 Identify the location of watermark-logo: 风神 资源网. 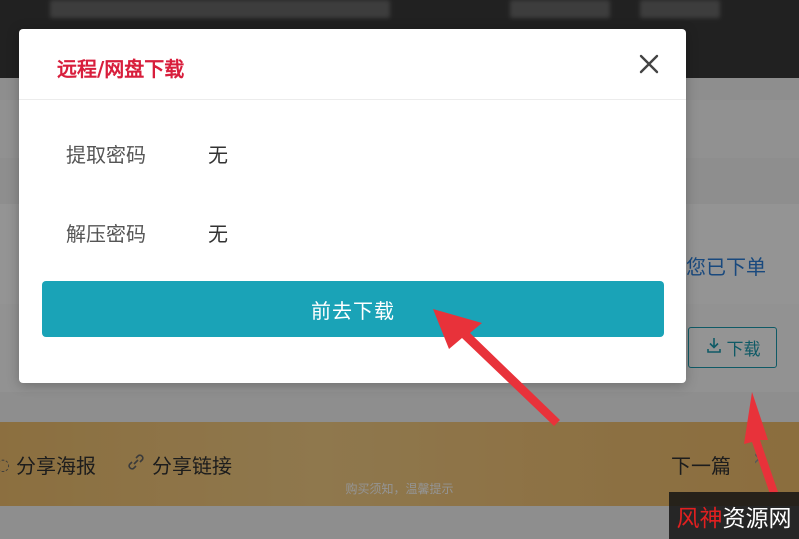
(734, 515).